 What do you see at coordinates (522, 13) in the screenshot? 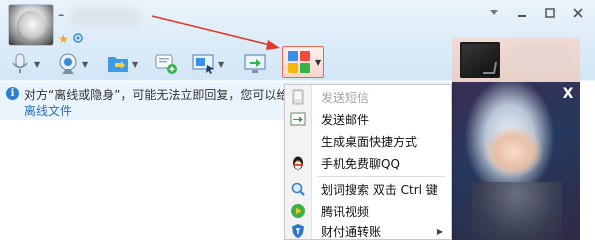
I see `minimize-icon` at bounding box center [522, 13].